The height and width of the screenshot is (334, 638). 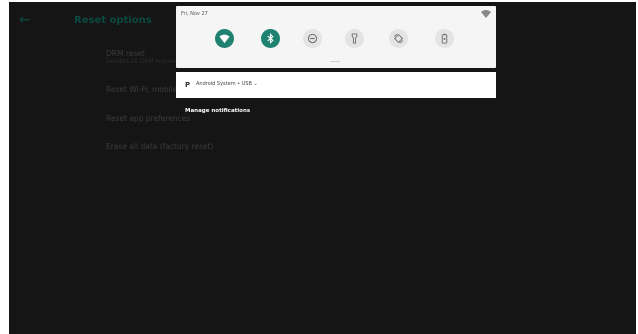 I want to click on wifi-tile, so click(x=224, y=38).